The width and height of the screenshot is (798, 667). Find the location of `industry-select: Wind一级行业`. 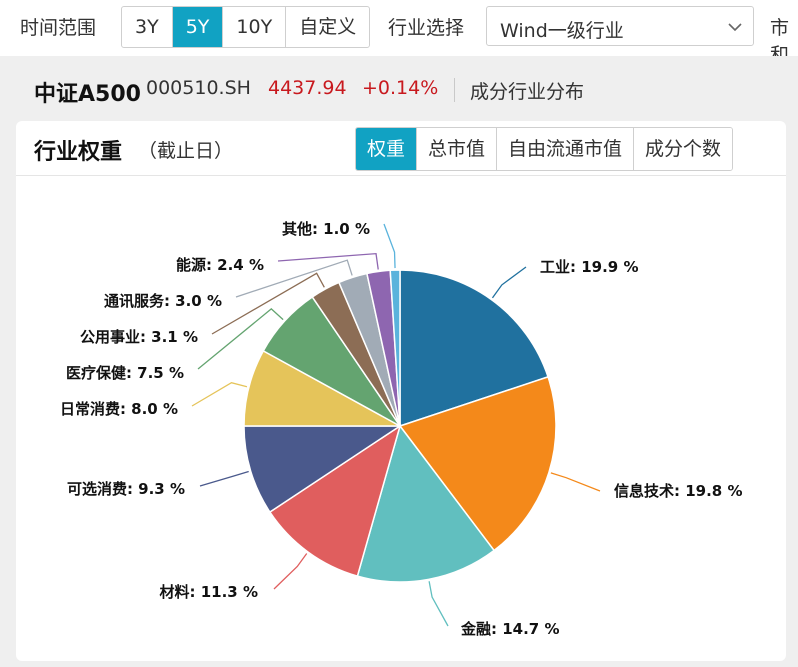

industry-select: Wind一级行业 is located at coordinates (620, 26).